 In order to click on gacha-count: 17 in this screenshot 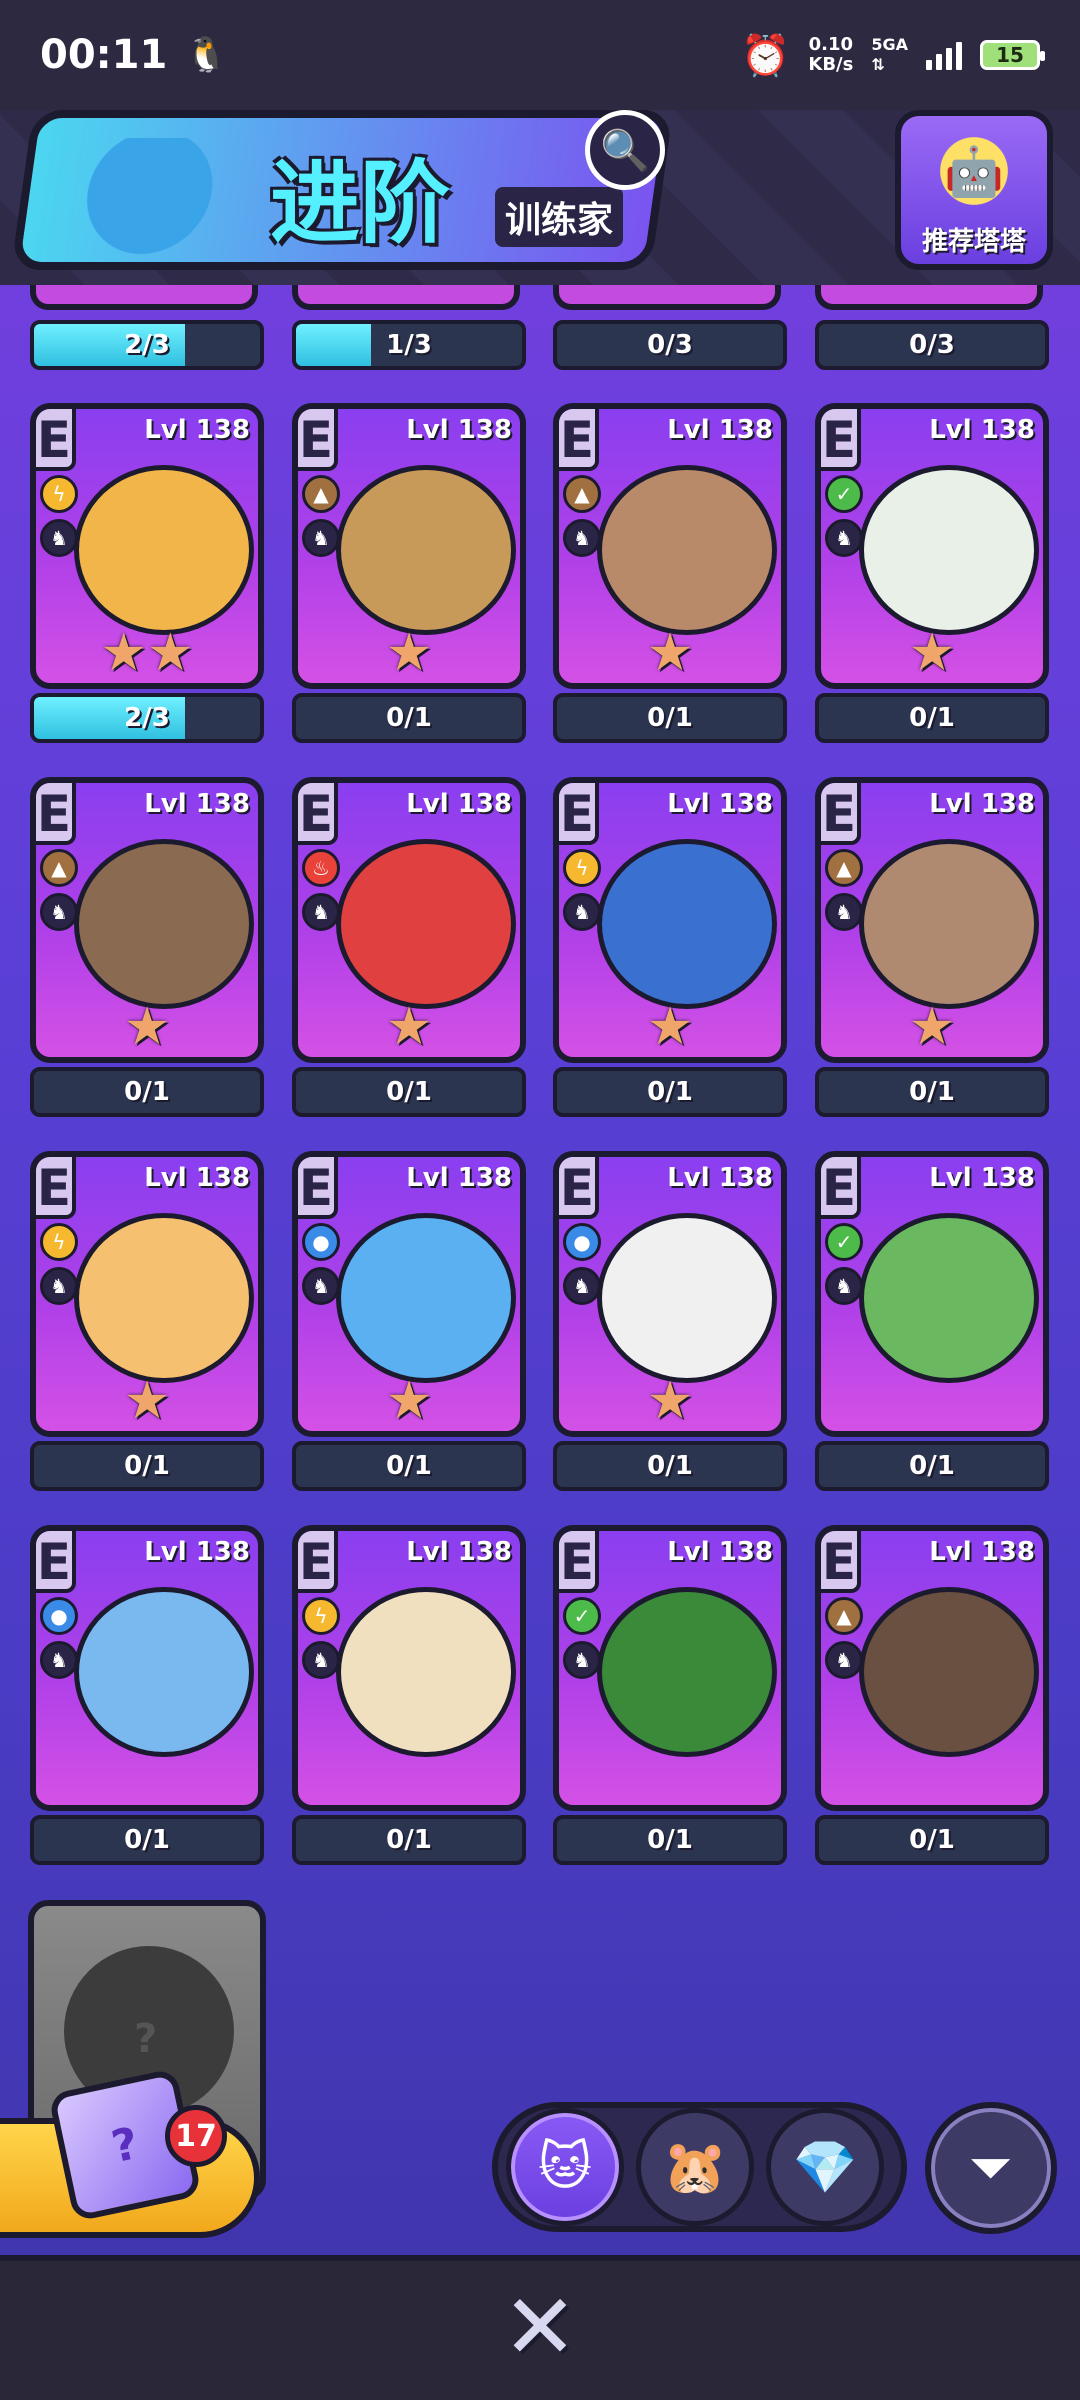, I will do `click(196, 2136)`.